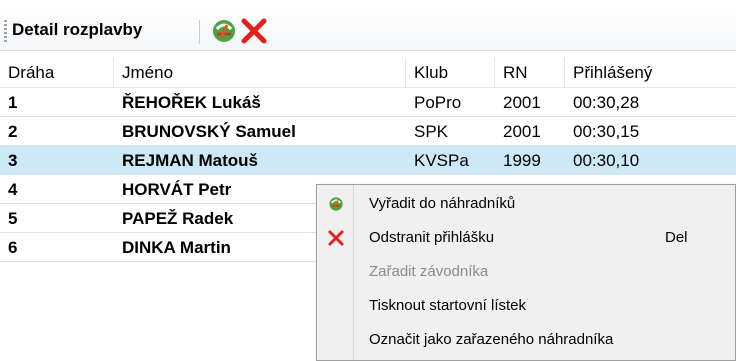 The width and height of the screenshot is (736, 361). Describe the element at coordinates (450, 72) in the screenshot. I see `column-header-club: Klub` at that location.